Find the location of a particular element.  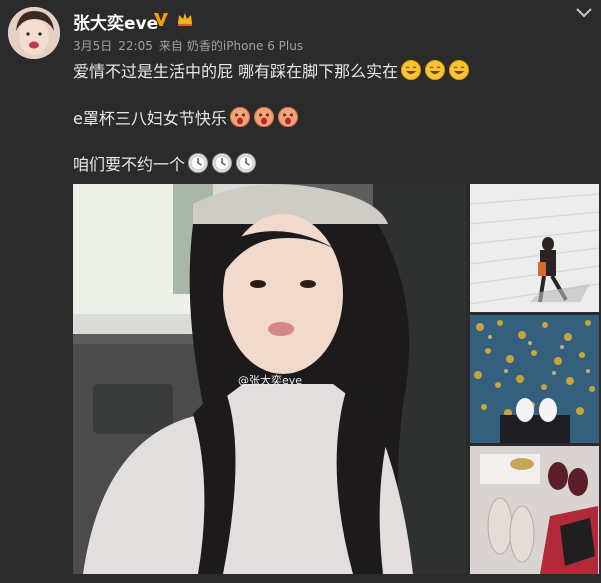

verified-v-icon is located at coordinates (161, 19).